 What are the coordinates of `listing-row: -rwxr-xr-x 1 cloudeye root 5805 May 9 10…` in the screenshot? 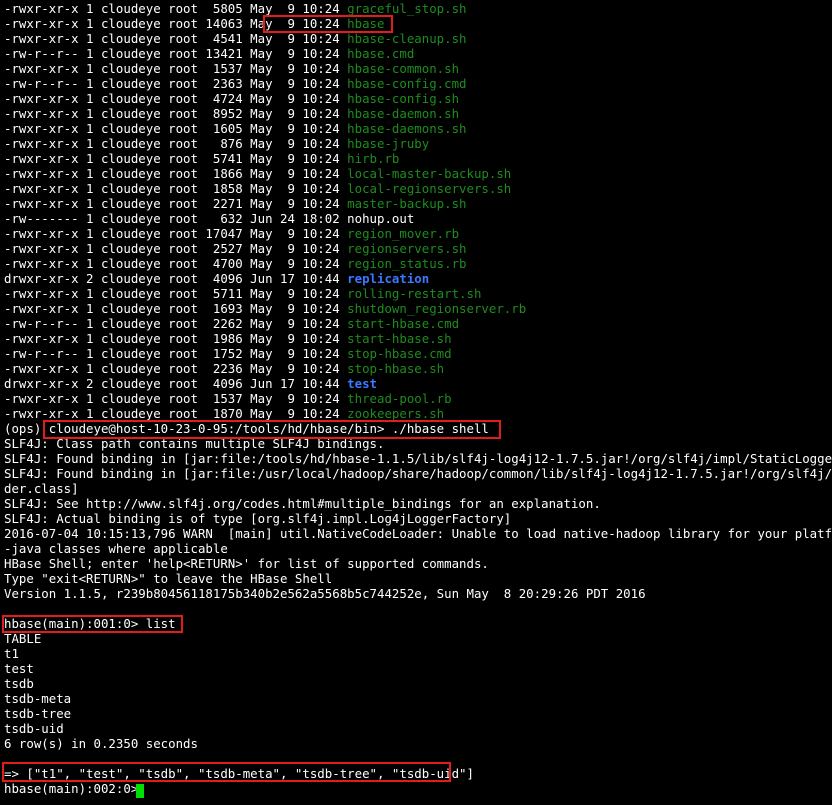 It's located at (235, 8).